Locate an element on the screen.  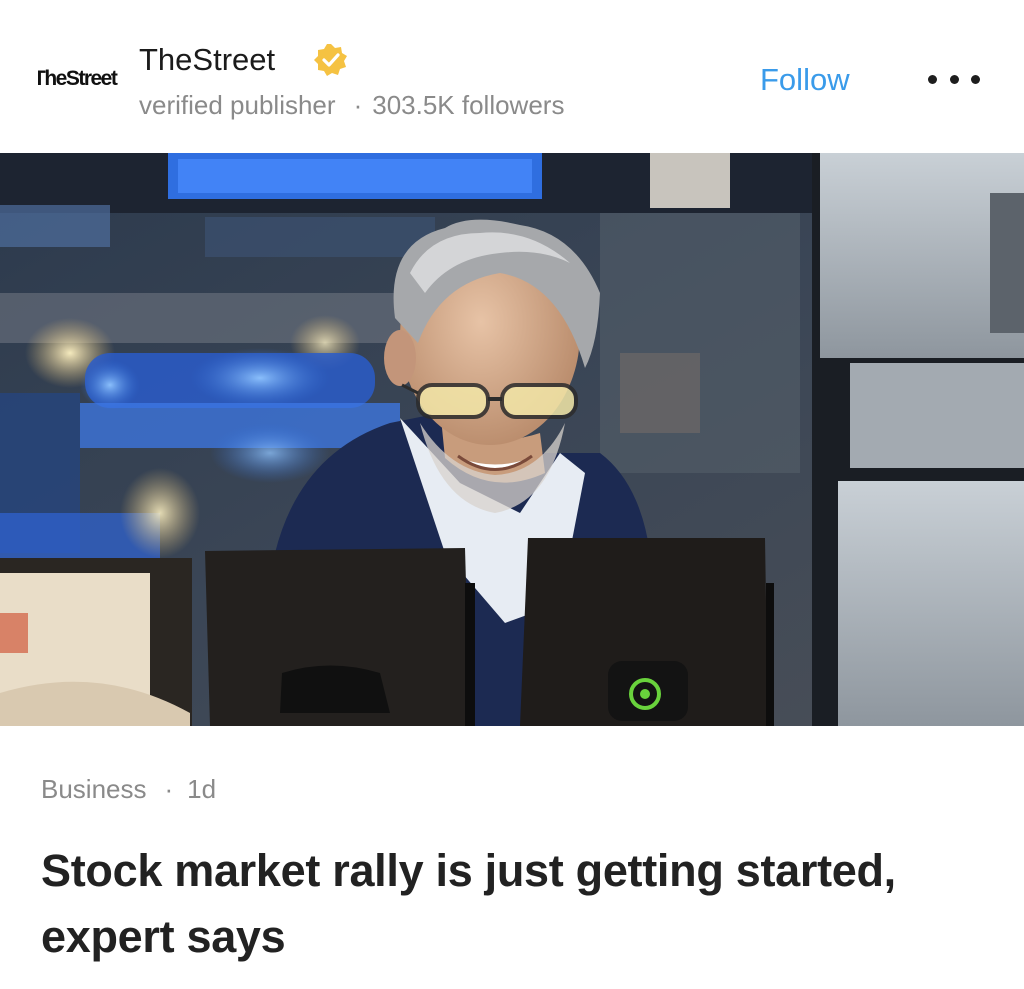
verified-publisher-label: verified publisher is located at coordinates (237, 105).